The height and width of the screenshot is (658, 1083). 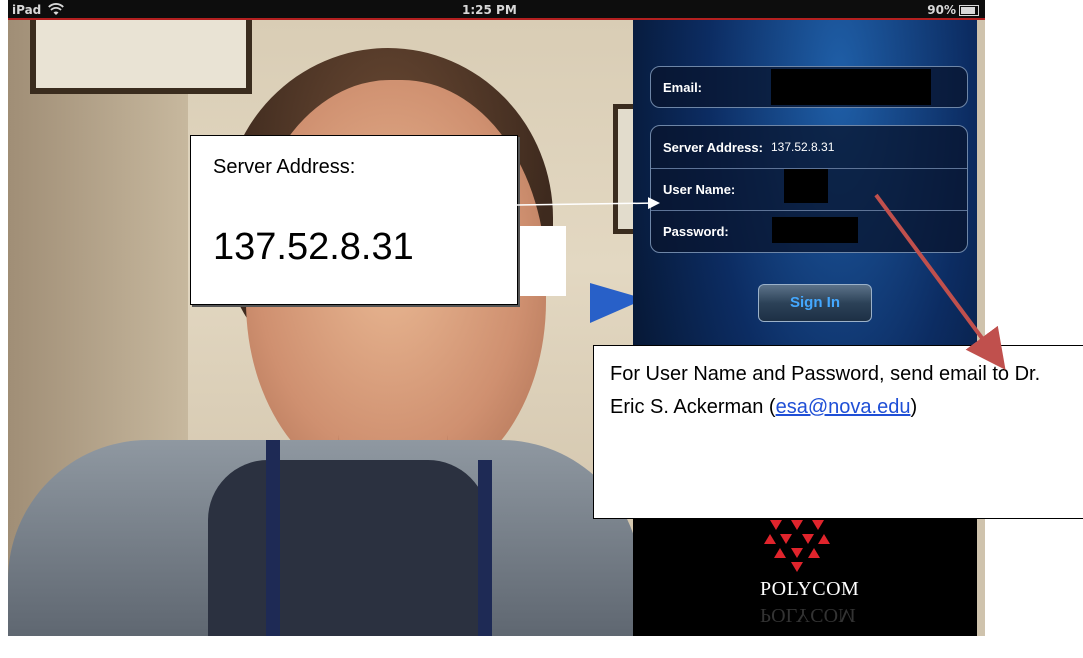 I want to click on server-address-label: Server Address:, so click(x=713, y=147).